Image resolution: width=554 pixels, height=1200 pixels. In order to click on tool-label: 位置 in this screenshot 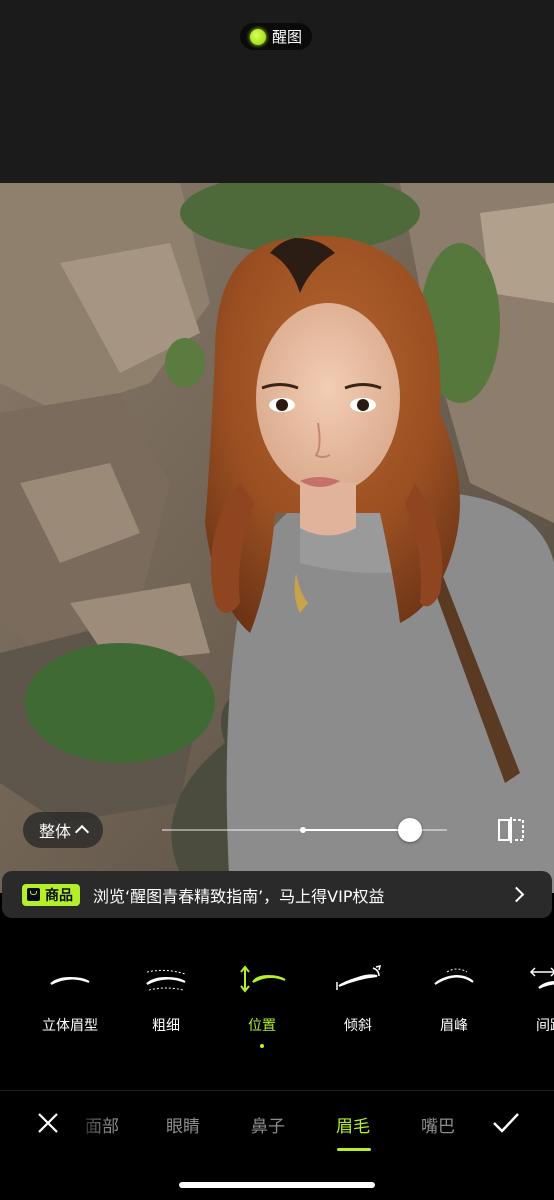, I will do `click(262, 1026)`.